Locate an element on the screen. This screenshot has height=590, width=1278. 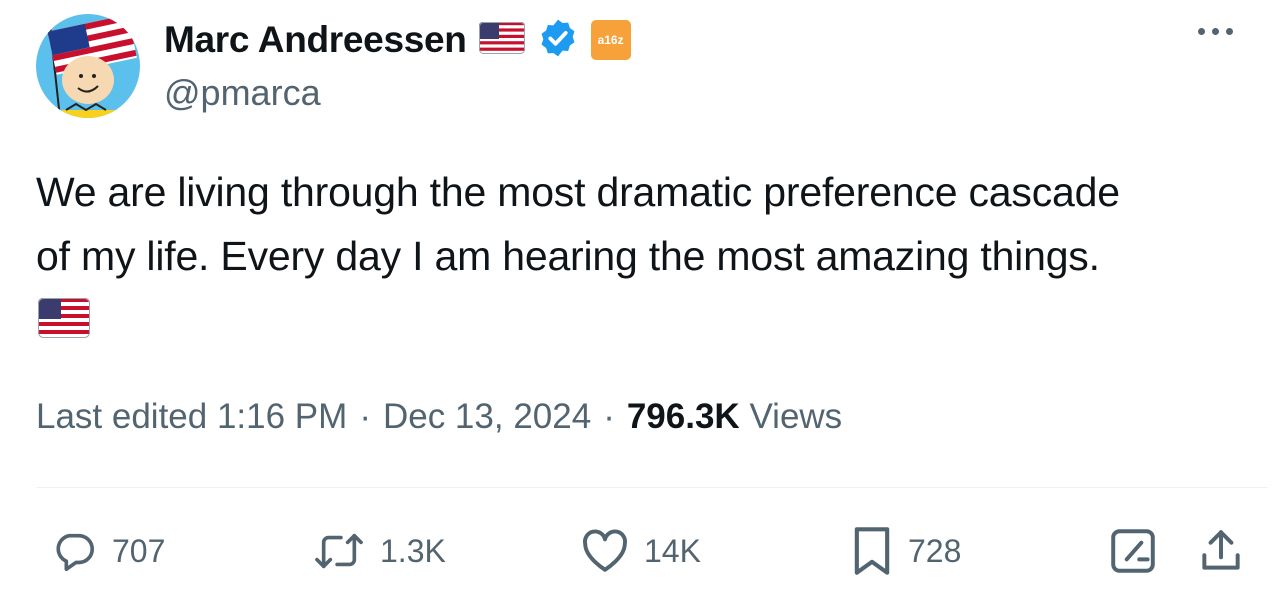
edited-timestamp: Last edited 1:16 PM is located at coordinates (191, 417).